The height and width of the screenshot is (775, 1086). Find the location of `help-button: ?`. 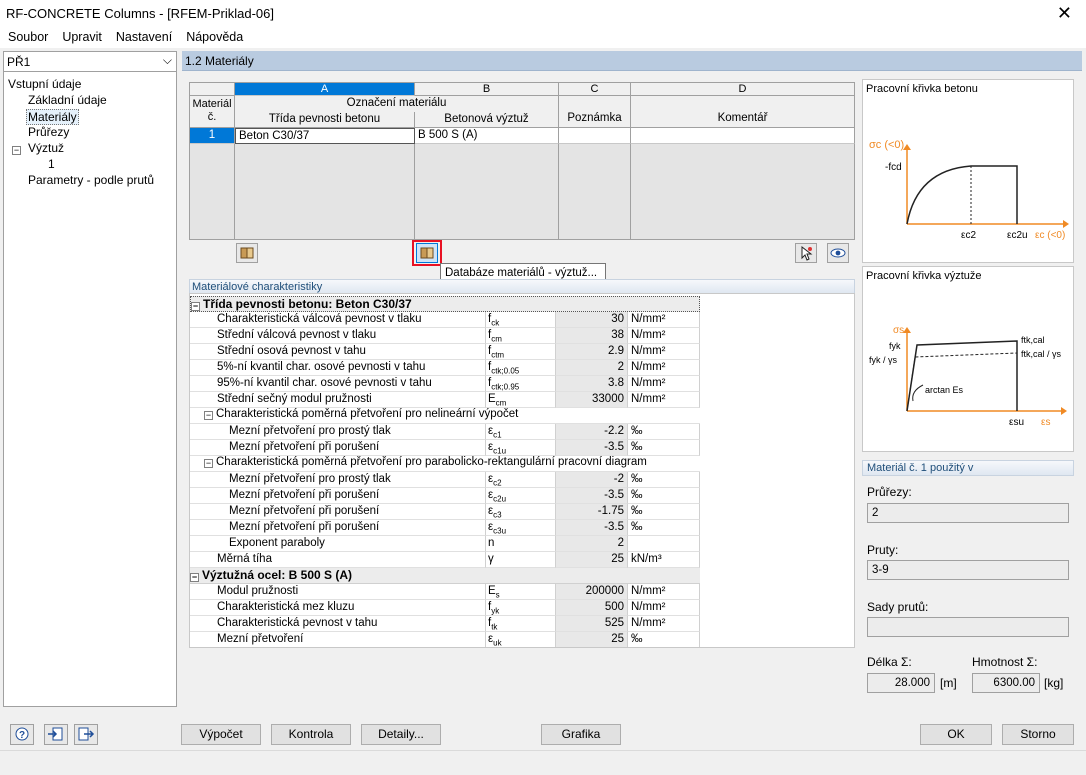

help-button: ? is located at coordinates (22, 734).